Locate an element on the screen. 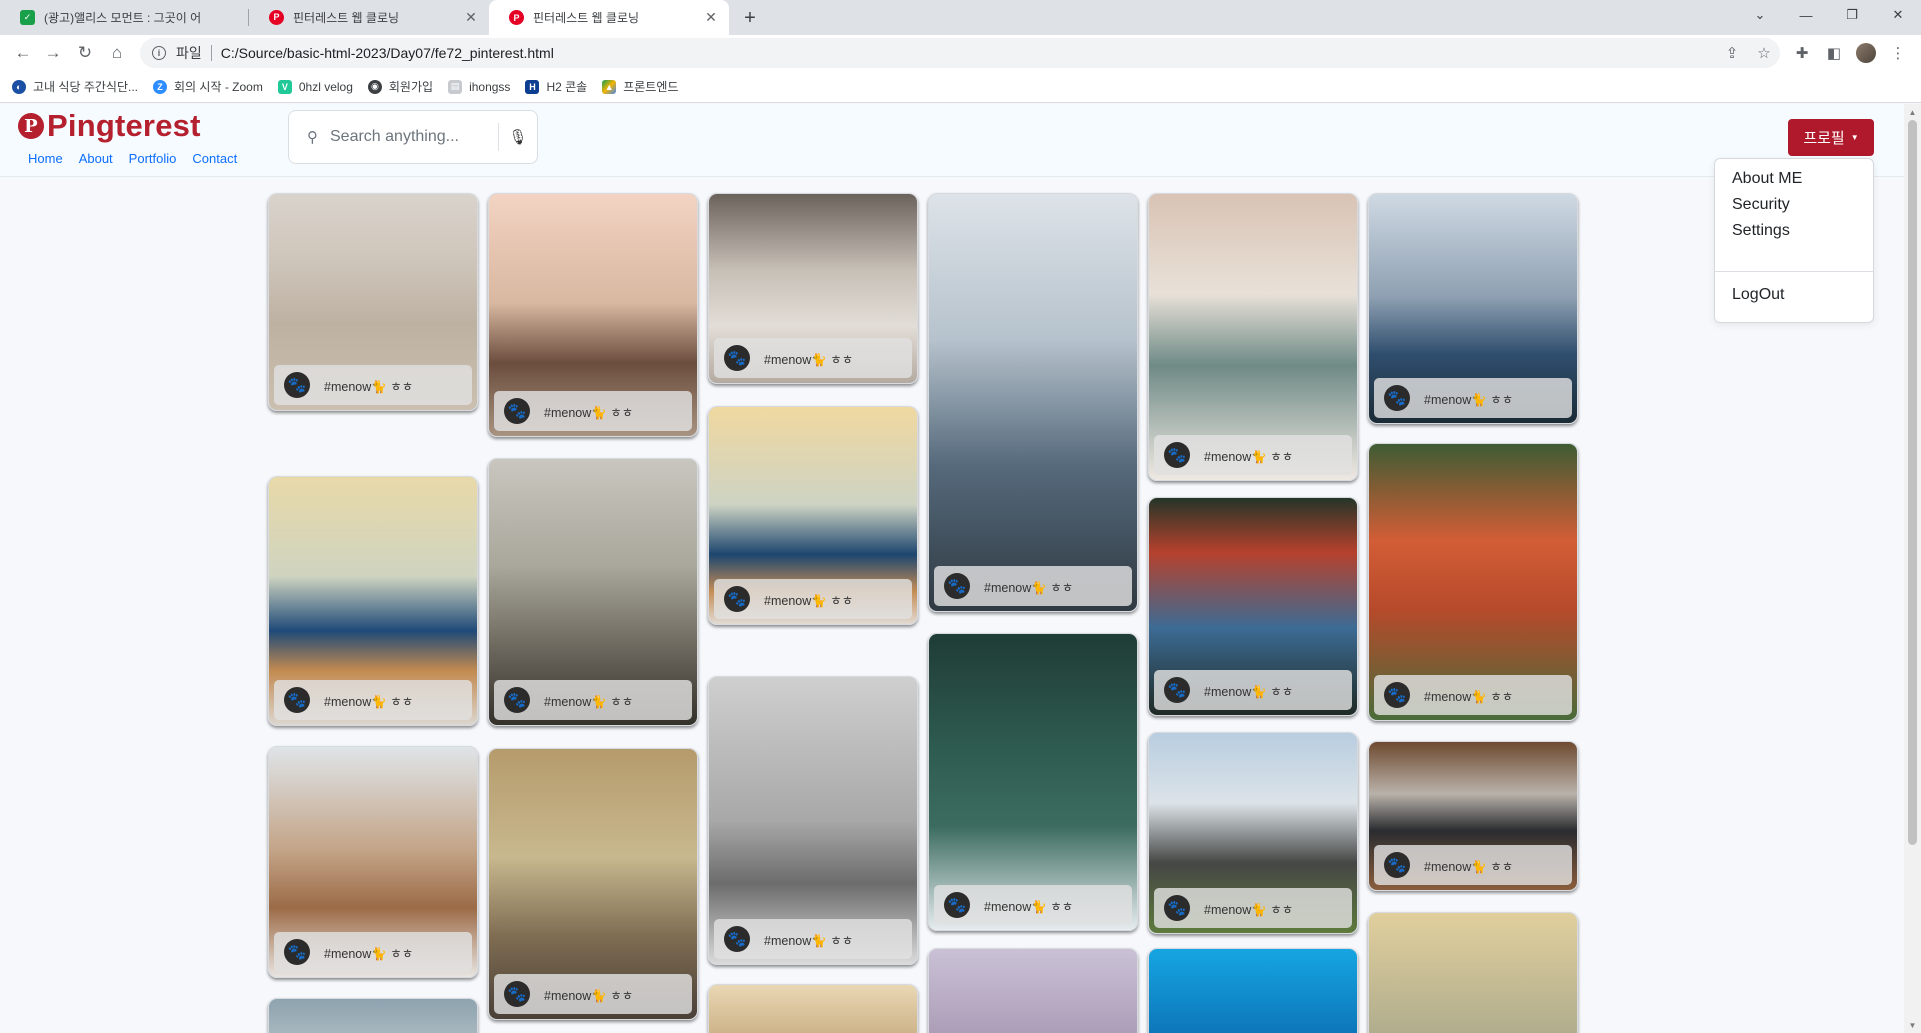 This screenshot has height=1033, width=1921. tab-title: (광고)앨리스 모먼트 : 그곳이 어 is located at coordinates (123, 17).